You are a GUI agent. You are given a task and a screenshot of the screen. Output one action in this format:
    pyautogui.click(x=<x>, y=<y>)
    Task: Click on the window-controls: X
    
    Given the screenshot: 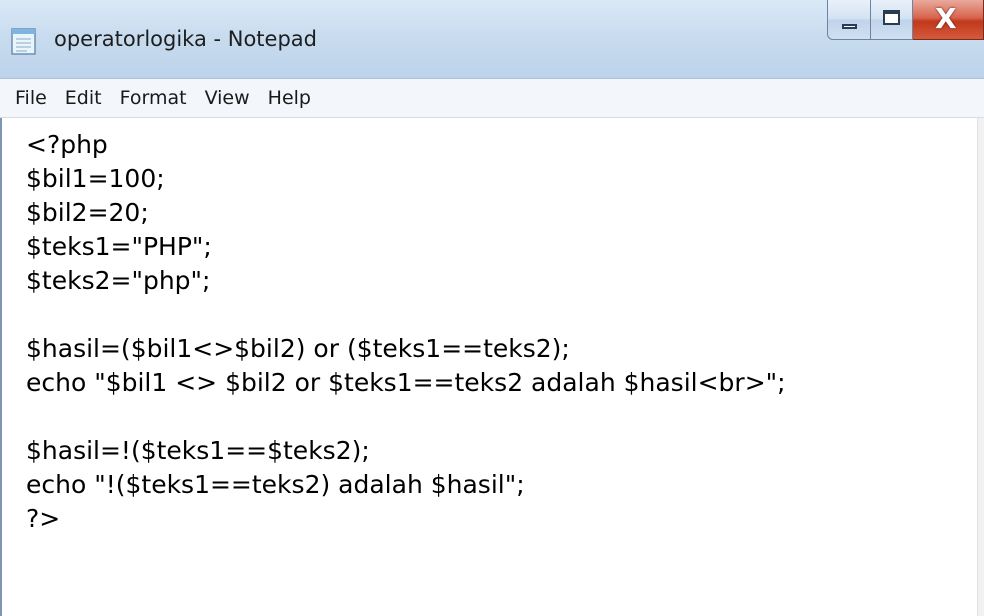 What is the action you would take?
    pyautogui.click(x=905, y=22)
    